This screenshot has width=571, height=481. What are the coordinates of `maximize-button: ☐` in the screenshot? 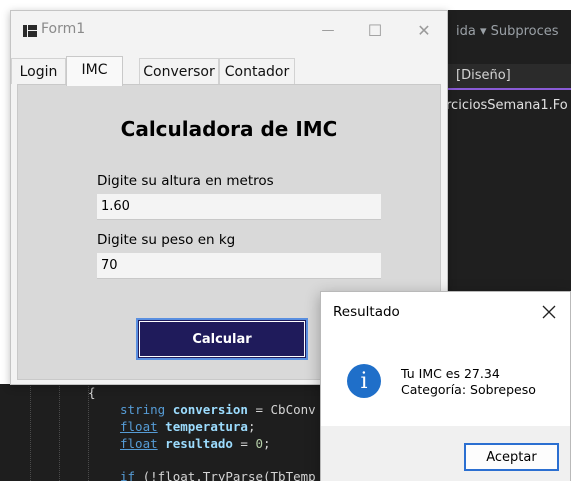 It's located at (375, 30).